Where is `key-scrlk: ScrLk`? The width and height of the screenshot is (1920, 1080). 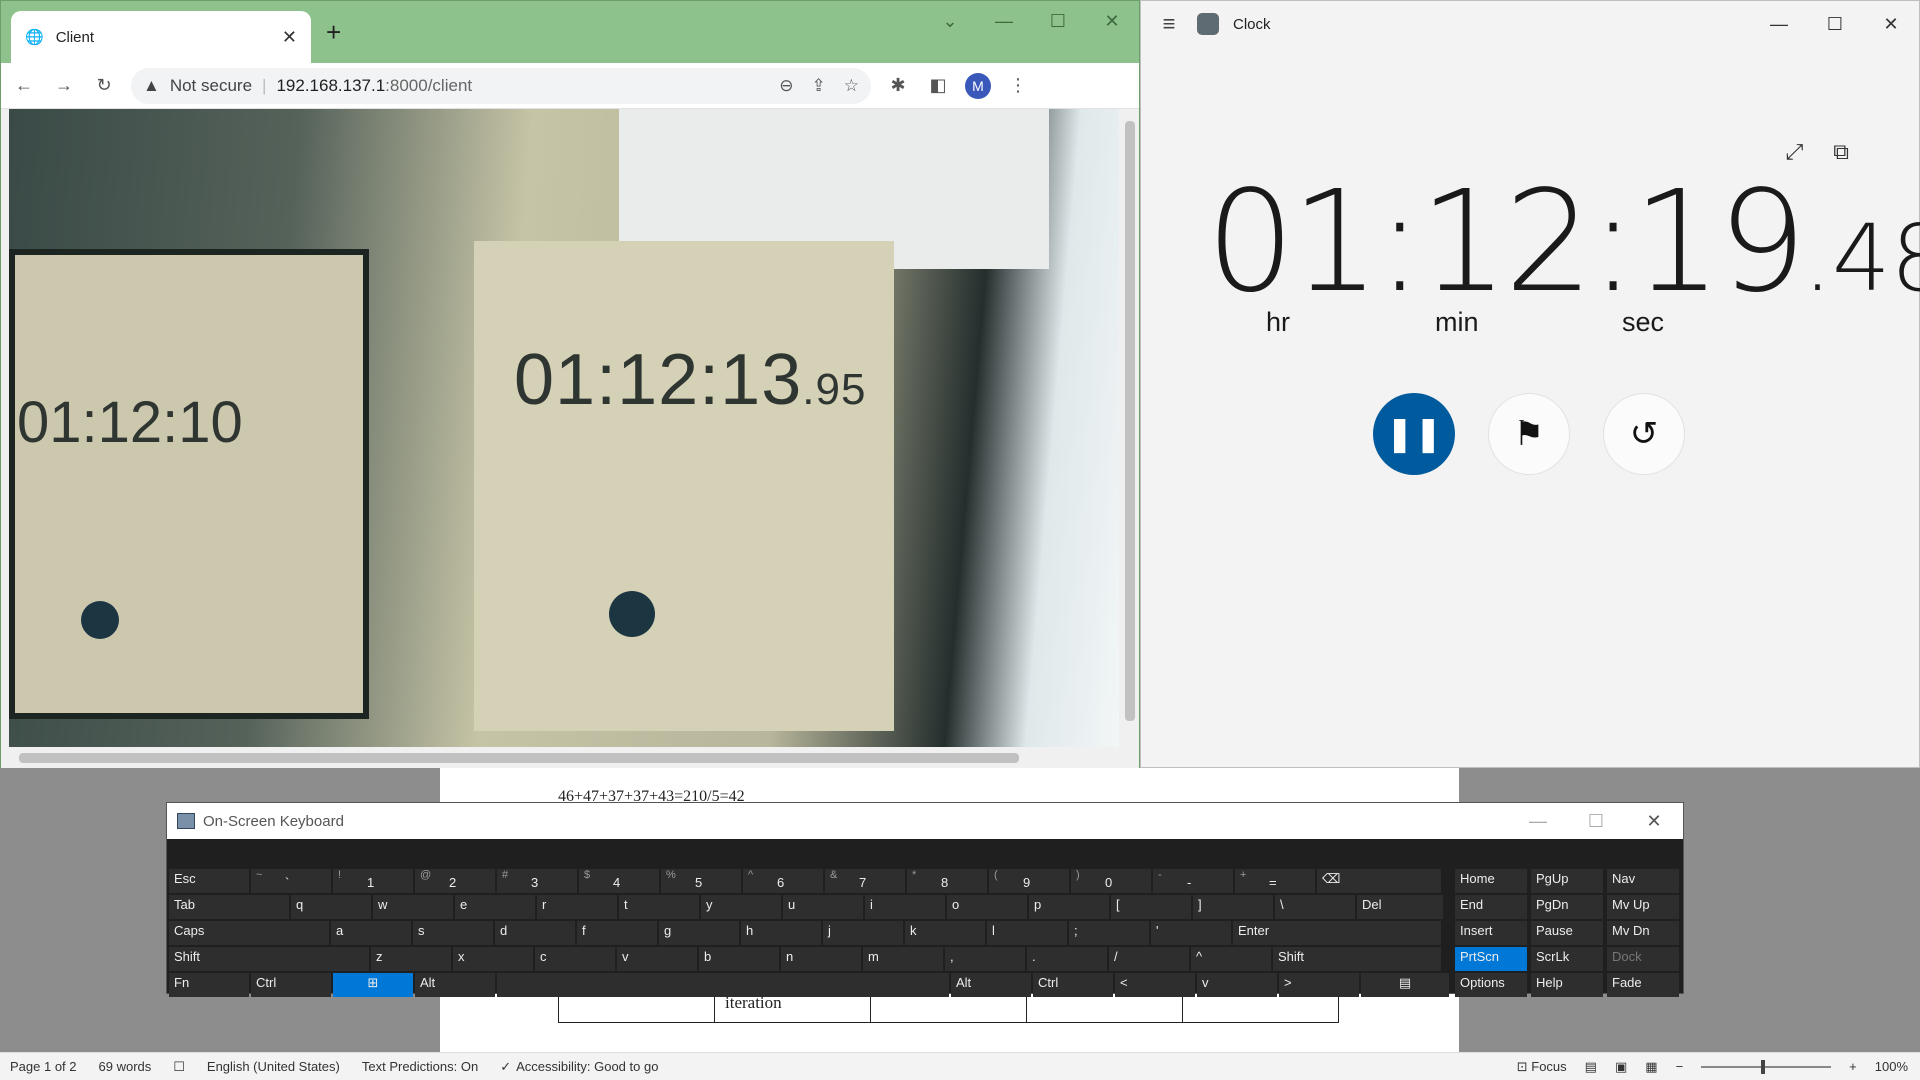
key-scrlk: ScrLk is located at coordinates (1567, 959).